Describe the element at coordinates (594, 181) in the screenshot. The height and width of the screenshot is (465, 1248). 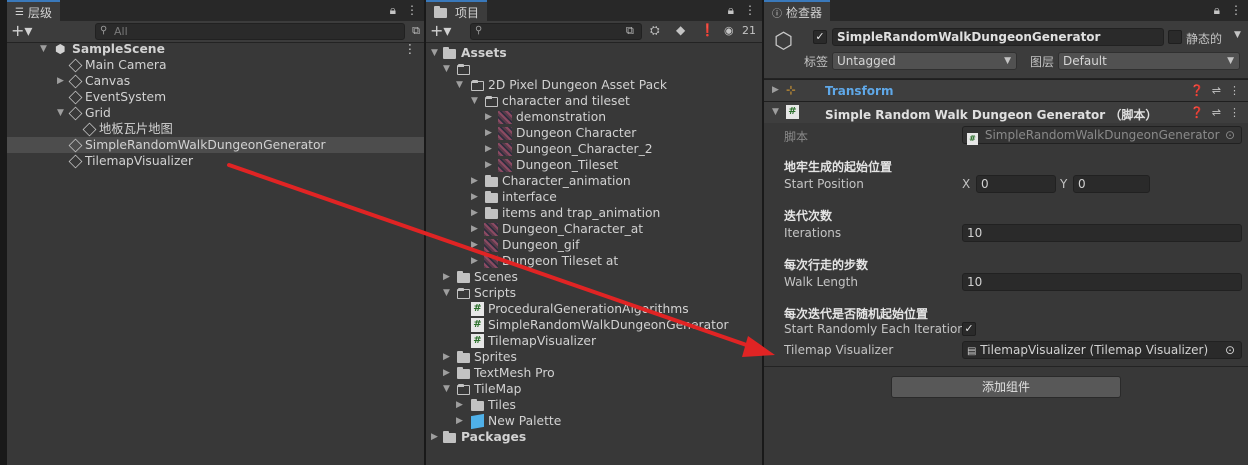
I see `project-tree-item: ▶ Character_animation` at that location.